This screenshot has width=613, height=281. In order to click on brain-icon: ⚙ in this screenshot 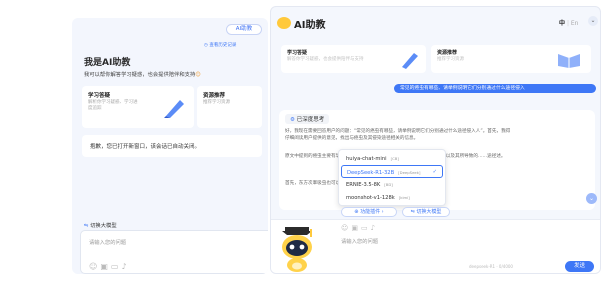, I will do `click(293, 120)`.